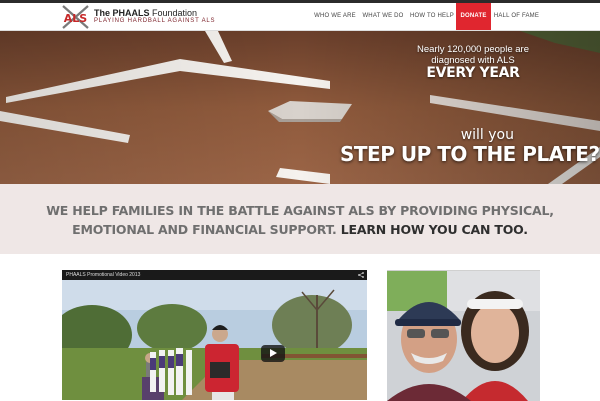  What do you see at coordinates (155, 21) in the screenshot?
I see `logo-tagline: PLAYING HARDBALL AGAINST ALS` at bounding box center [155, 21].